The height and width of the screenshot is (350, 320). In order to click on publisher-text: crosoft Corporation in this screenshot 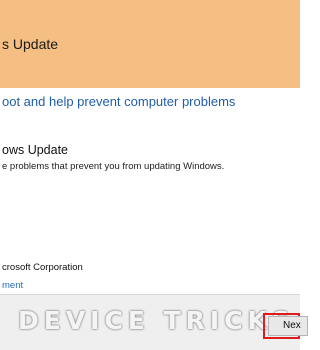, I will do `click(42, 267)`.